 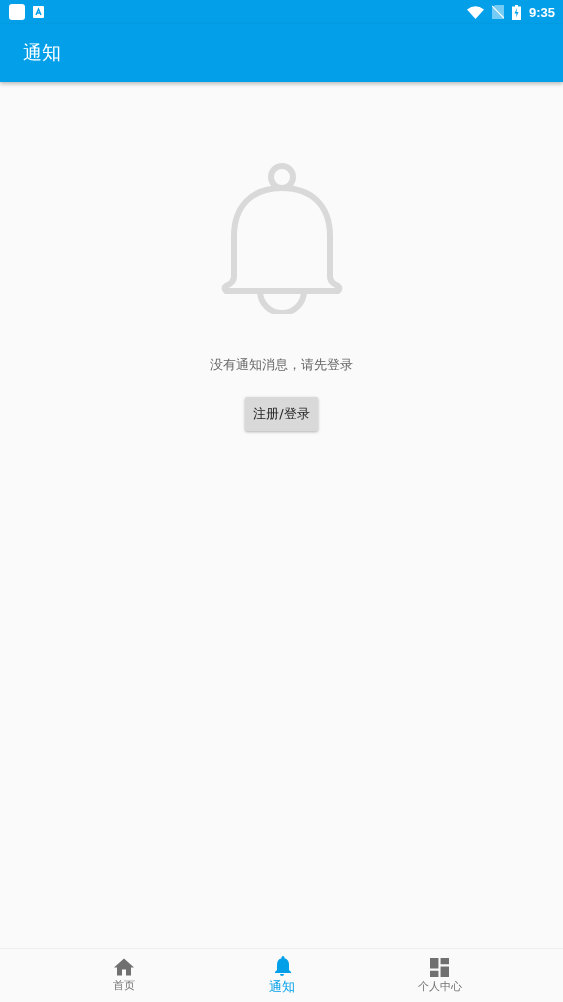 I want to click on status-time: 9:35, so click(x=541, y=12).